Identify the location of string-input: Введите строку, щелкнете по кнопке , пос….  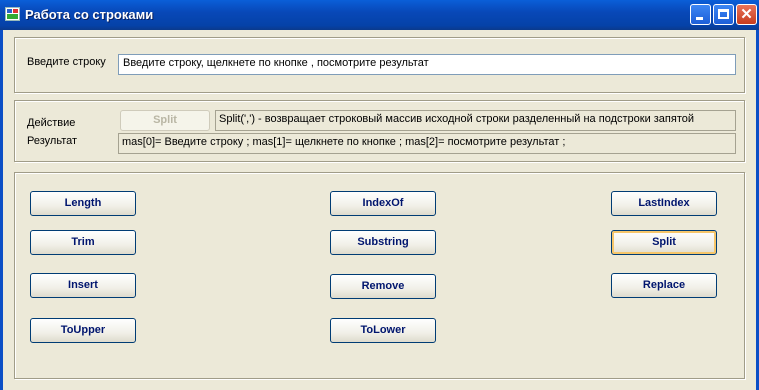
(427, 64).